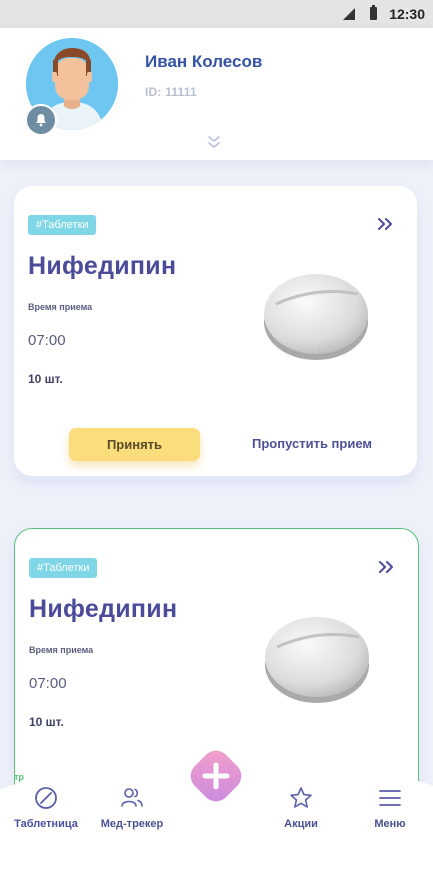  What do you see at coordinates (390, 798) in the screenshot?
I see `menu-icon` at bounding box center [390, 798].